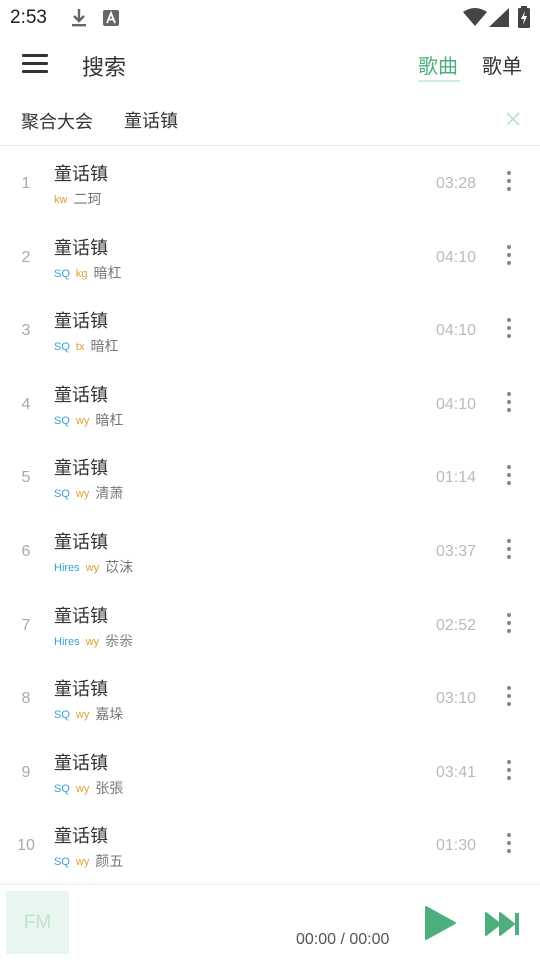 The image size is (540, 960). Describe the element at coordinates (109, 788) in the screenshot. I see `song-artist: 张張` at that location.